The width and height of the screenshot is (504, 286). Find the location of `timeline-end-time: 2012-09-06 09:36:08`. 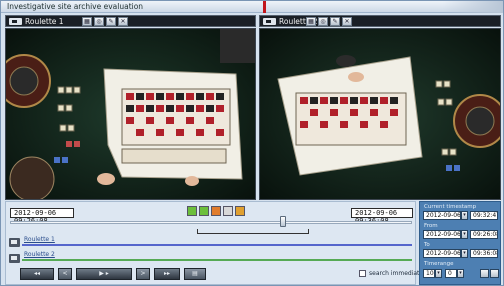

timeline-end-time: 2012-09-06 09:36:08 is located at coordinates (382, 216).